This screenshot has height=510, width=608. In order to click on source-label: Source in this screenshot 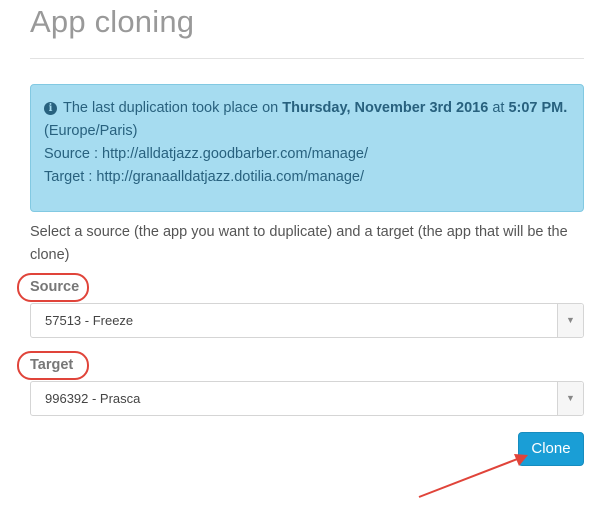, I will do `click(55, 287)`.